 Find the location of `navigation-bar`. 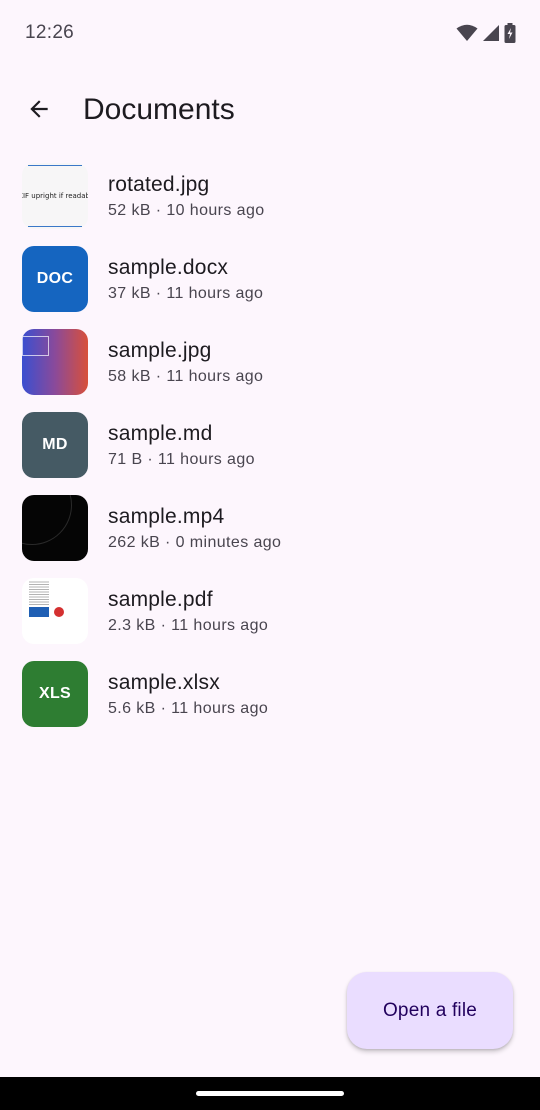

navigation-bar is located at coordinates (270, 1093).